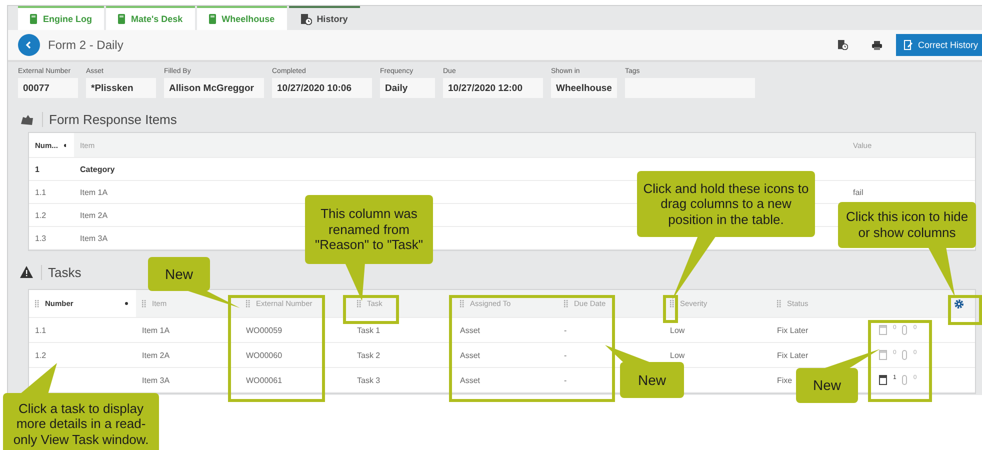 The width and height of the screenshot is (982, 450). What do you see at coordinates (86, 45) in the screenshot?
I see `form-title: Form 2 - Daily` at bounding box center [86, 45].